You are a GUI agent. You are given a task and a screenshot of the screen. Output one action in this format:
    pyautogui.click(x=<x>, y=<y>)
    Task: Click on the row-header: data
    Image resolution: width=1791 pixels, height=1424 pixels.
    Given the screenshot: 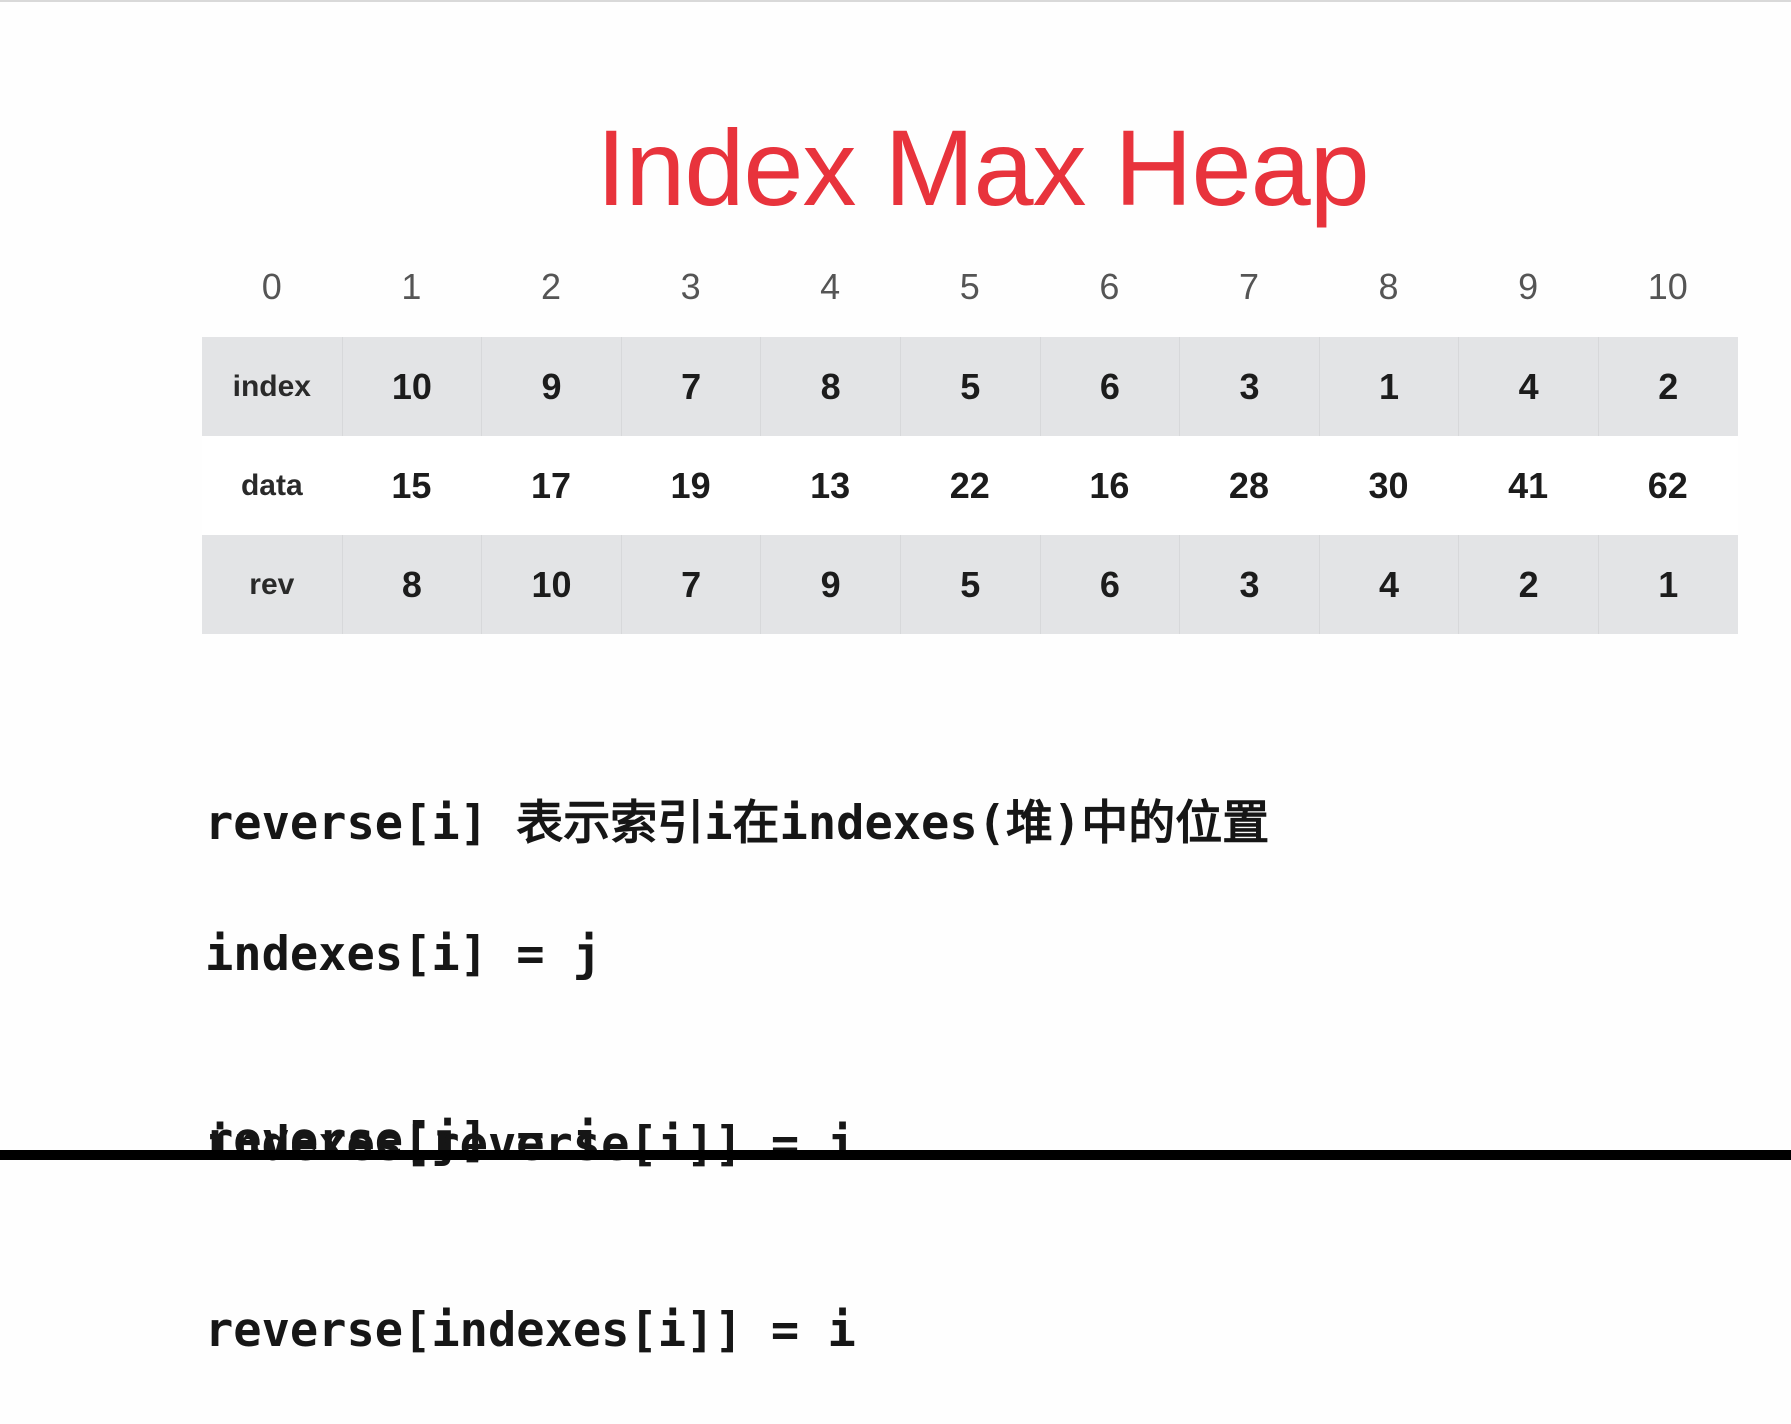 What is the action you would take?
    pyautogui.click(x=271, y=485)
    